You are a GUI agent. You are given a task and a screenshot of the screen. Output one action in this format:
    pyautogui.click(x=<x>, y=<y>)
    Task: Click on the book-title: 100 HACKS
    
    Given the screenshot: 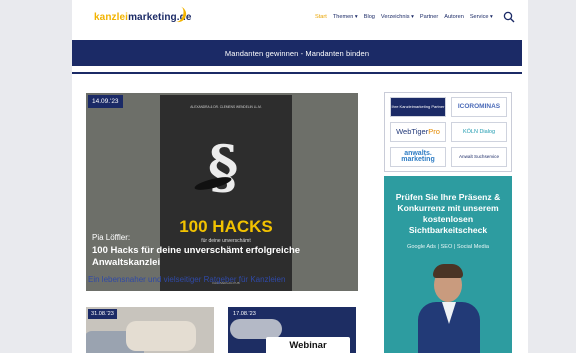 What is the action you would take?
    pyautogui.click(x=226, y=226)
    